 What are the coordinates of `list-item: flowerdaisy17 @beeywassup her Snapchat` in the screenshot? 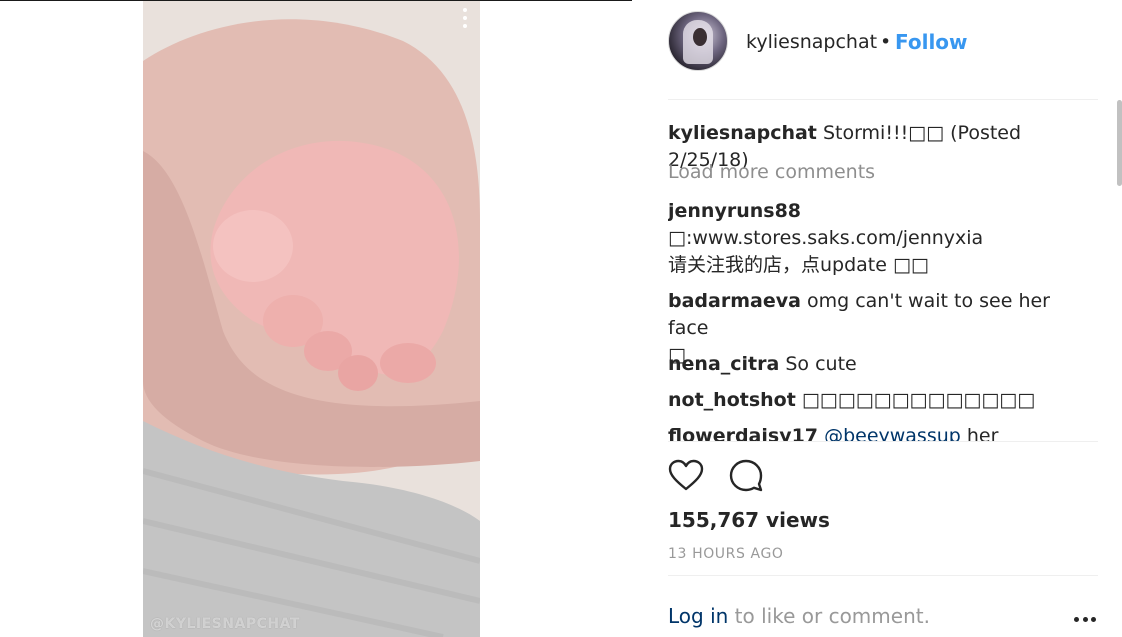 It's located at (875, 432).